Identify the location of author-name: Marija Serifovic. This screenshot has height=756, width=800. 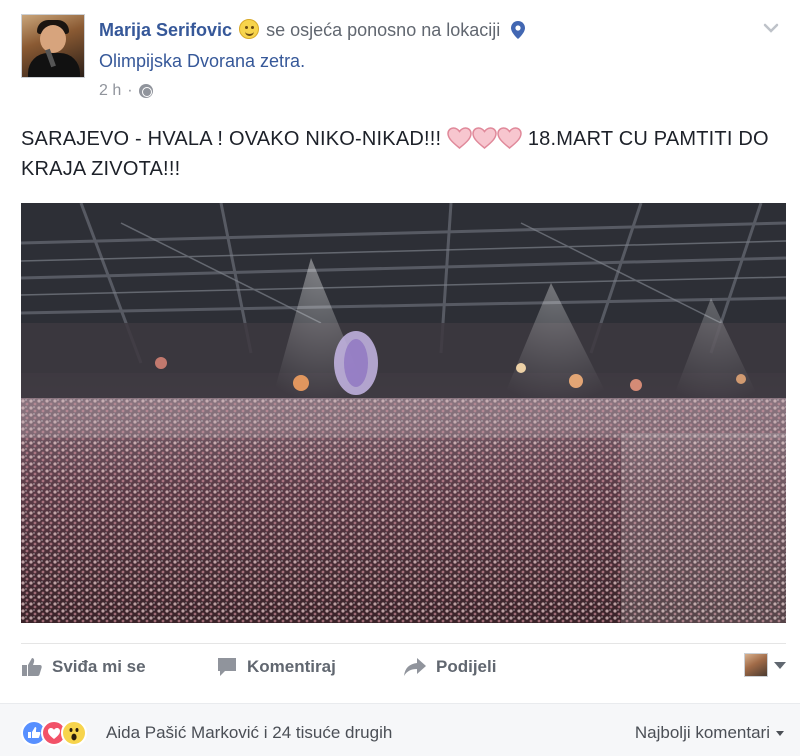
(165, 30).